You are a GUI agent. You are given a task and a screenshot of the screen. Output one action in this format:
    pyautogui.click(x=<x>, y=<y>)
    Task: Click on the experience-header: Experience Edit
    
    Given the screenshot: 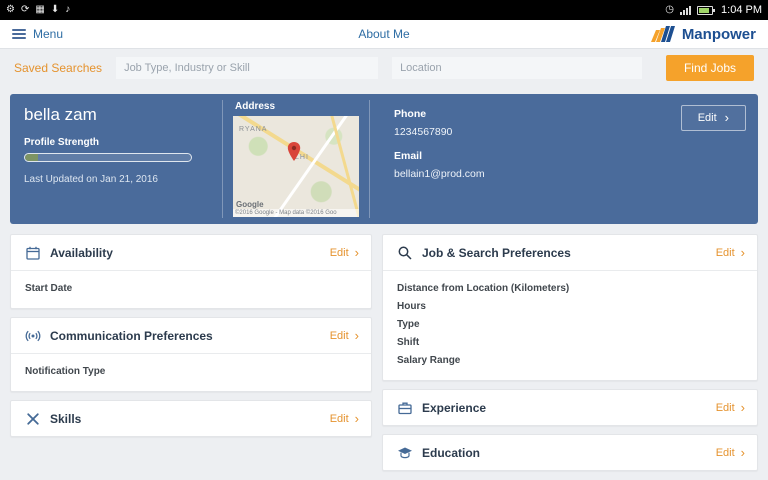 What is the action you would take?
    pyautogui.click(x=570, y=407)
    